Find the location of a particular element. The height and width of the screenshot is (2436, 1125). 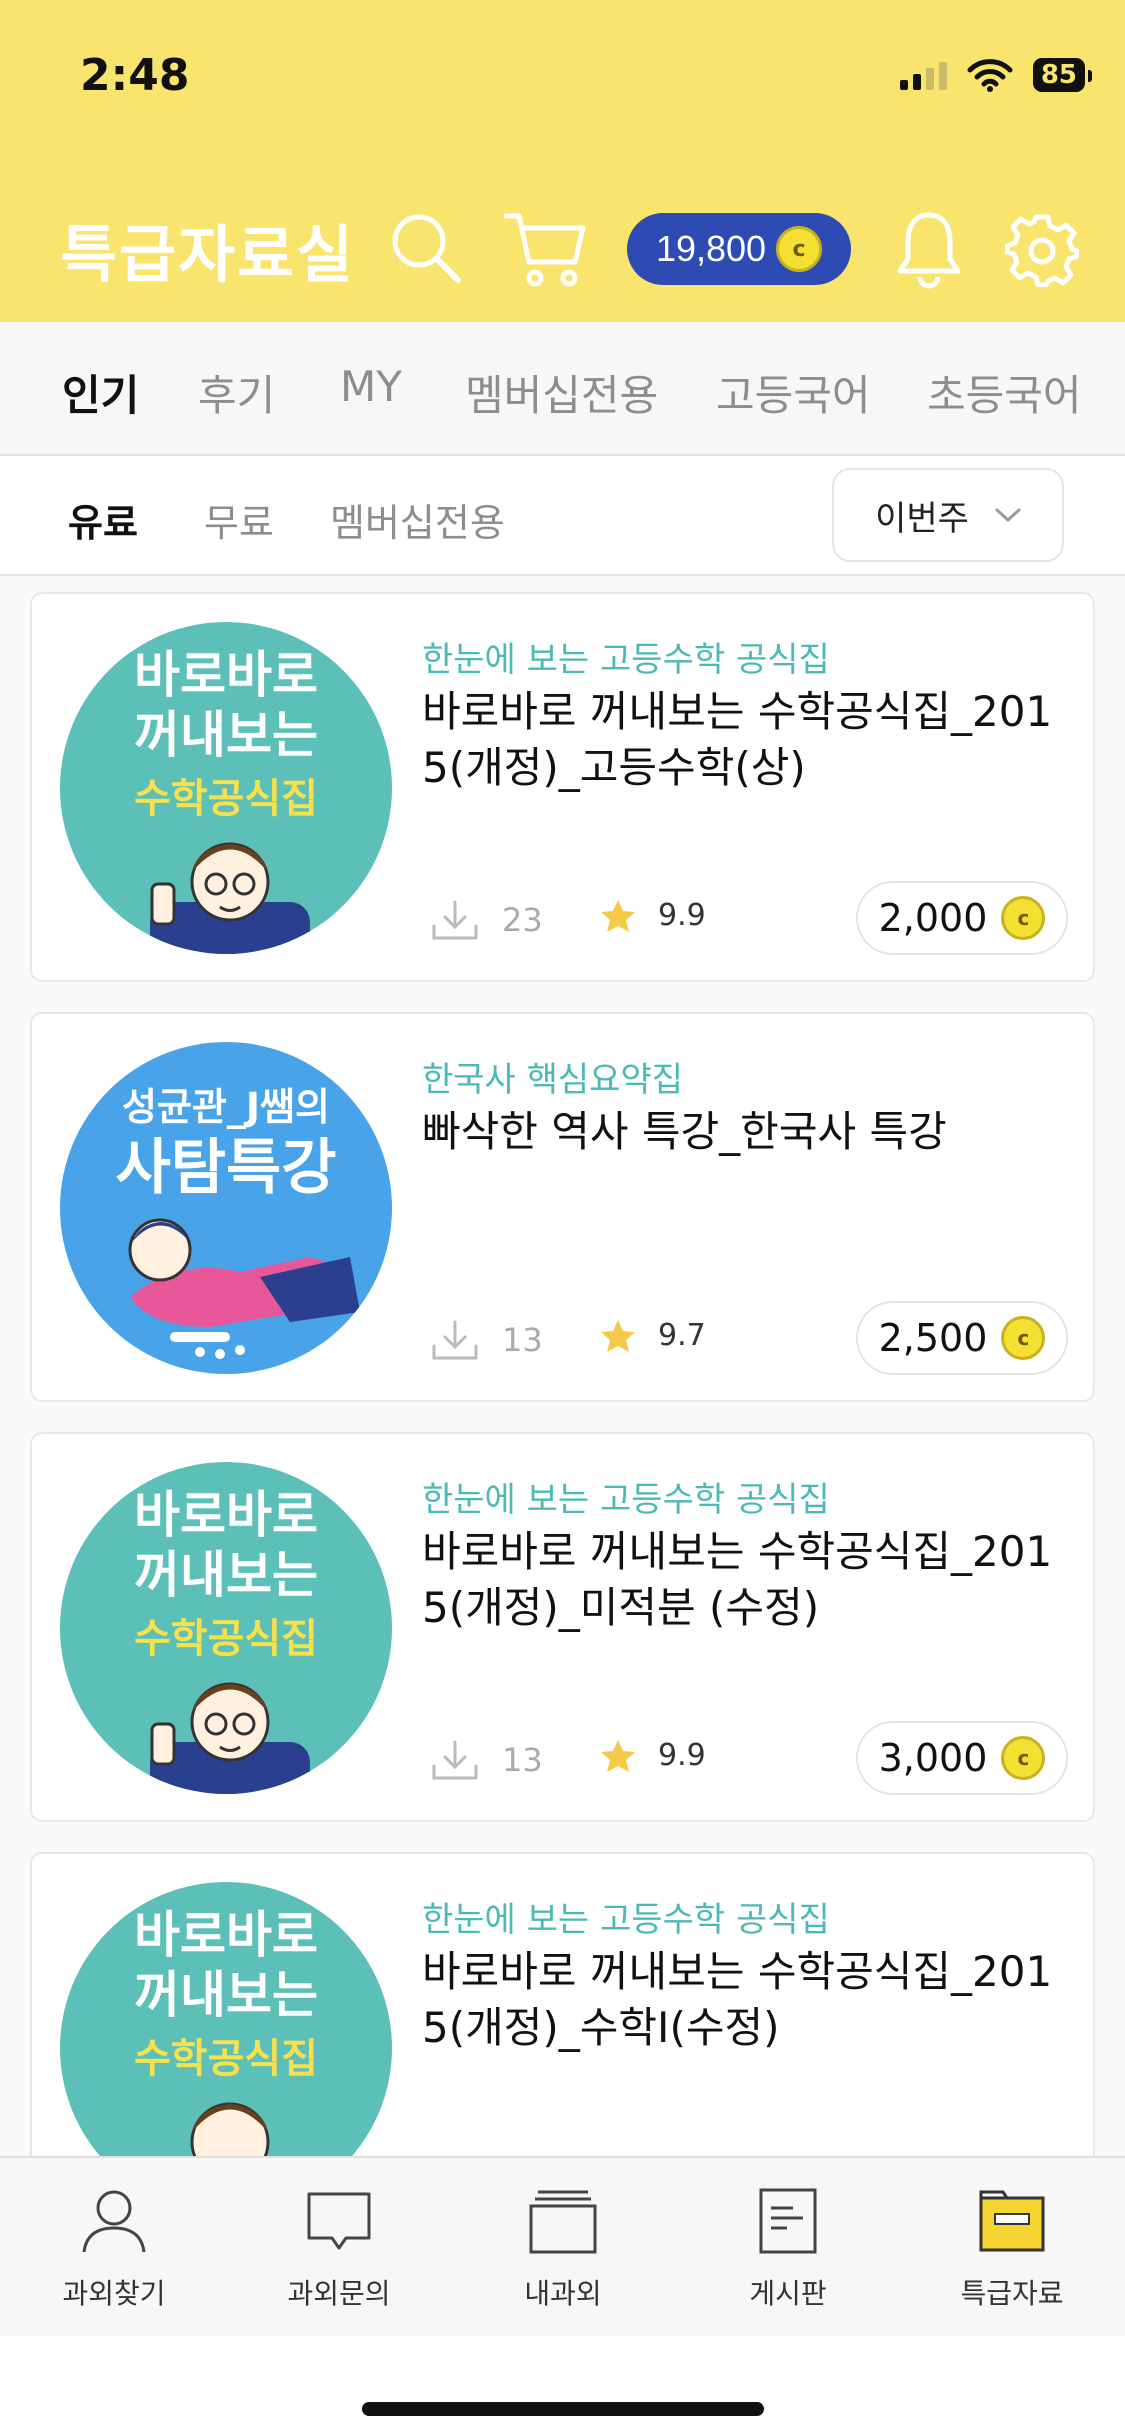

thumb-line: 사탐특강 is located at coordinates (226, 1168).